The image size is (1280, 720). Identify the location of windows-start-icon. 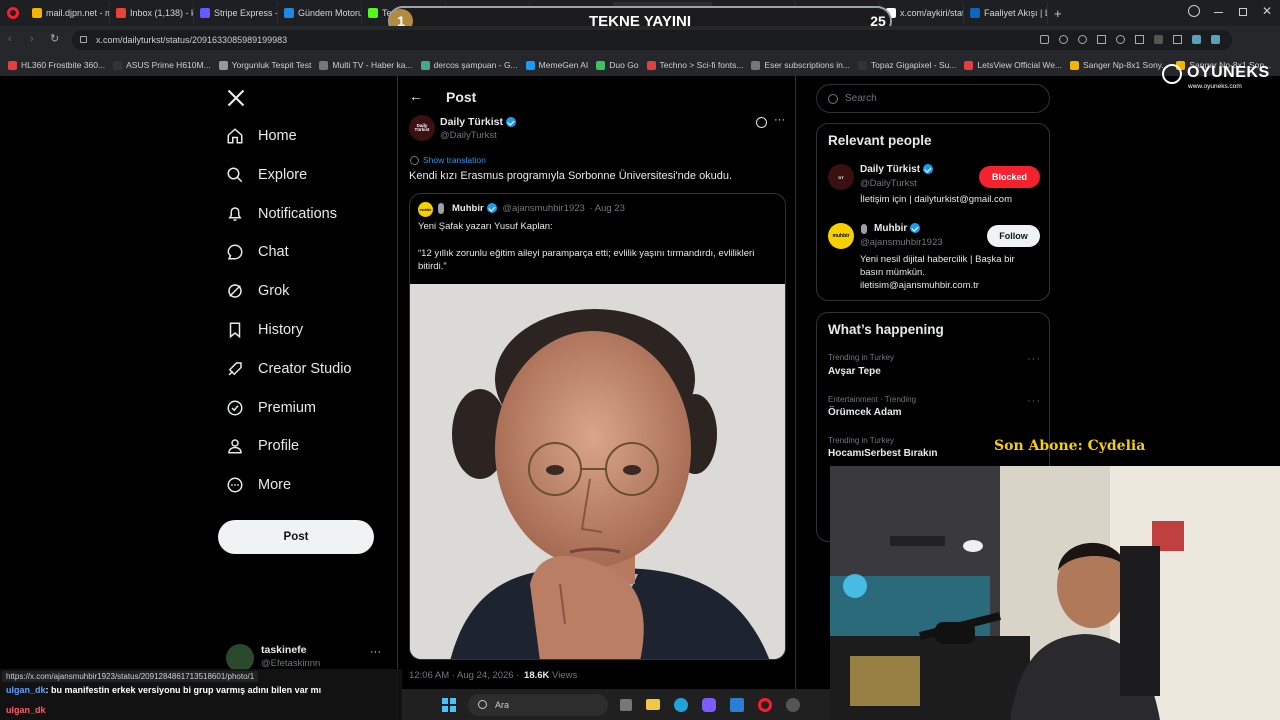
(449, 704).